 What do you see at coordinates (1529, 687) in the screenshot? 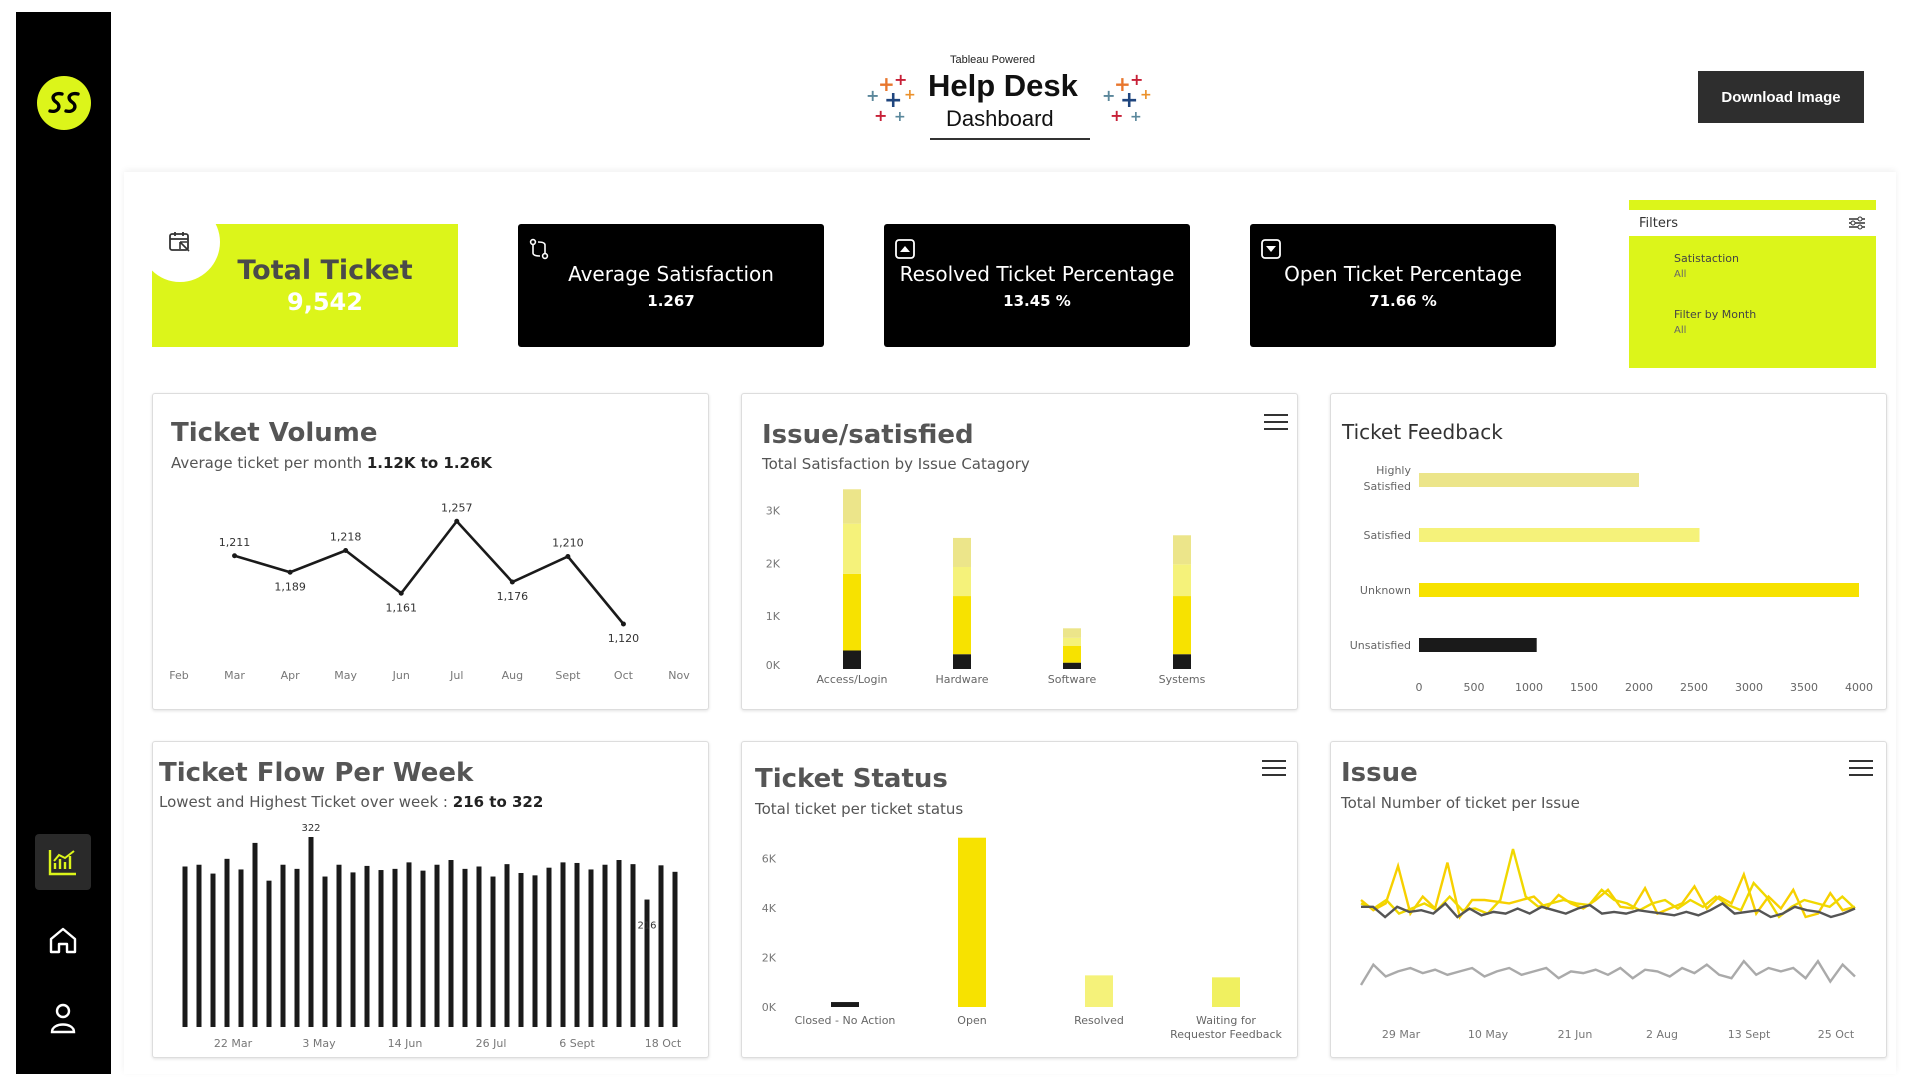
I see `feedback-x-tick: 1000` at bounding box center [1529, 687].